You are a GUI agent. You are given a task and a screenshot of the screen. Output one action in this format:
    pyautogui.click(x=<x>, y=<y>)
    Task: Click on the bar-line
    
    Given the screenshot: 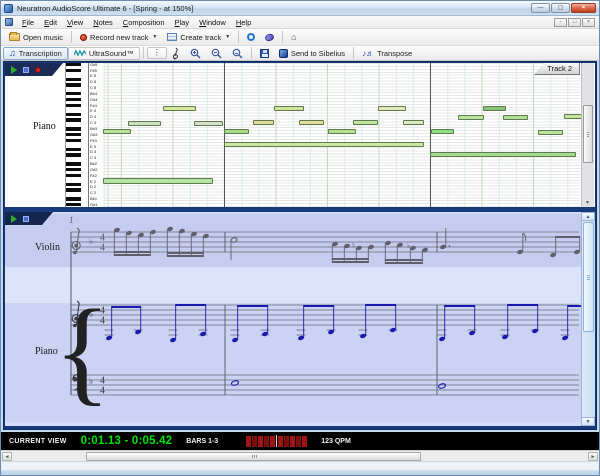 What is the action you would take?
    pyautogui.click(x=430, y=135)
    